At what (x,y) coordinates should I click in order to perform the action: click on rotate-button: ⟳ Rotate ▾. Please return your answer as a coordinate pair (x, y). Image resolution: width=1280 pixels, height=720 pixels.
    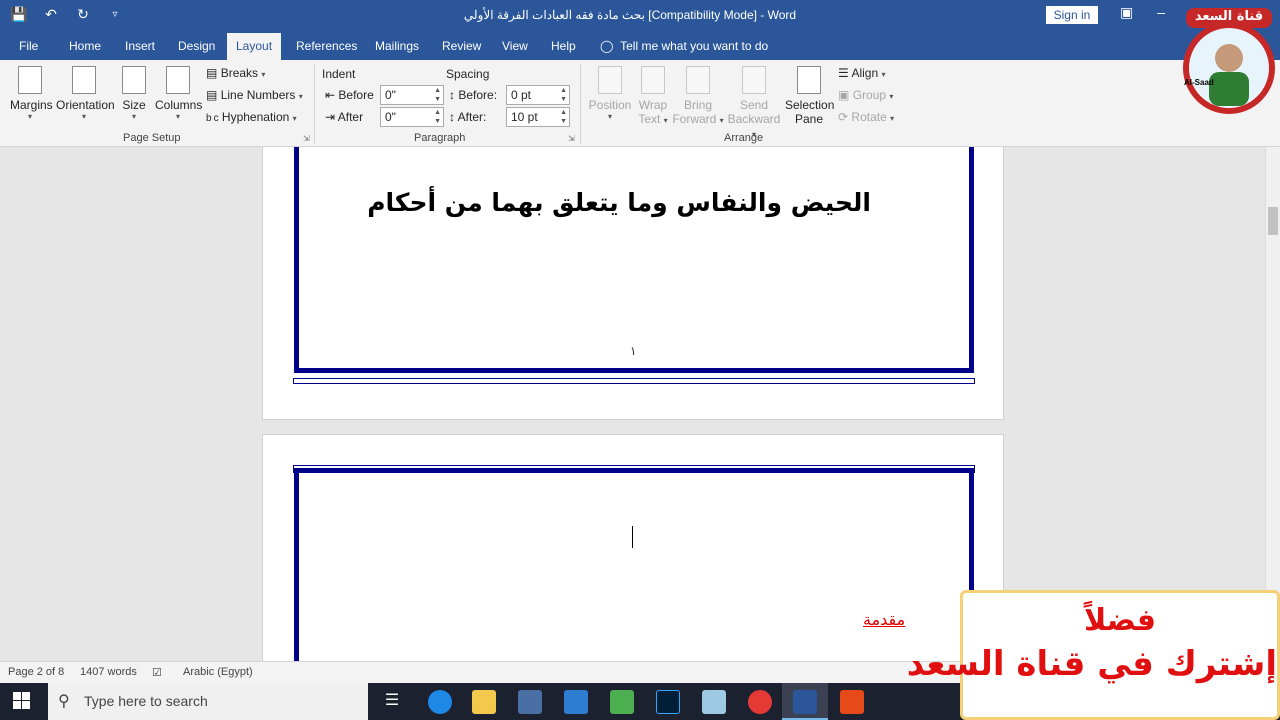
    Looking at the image, I should click on (866, 117).